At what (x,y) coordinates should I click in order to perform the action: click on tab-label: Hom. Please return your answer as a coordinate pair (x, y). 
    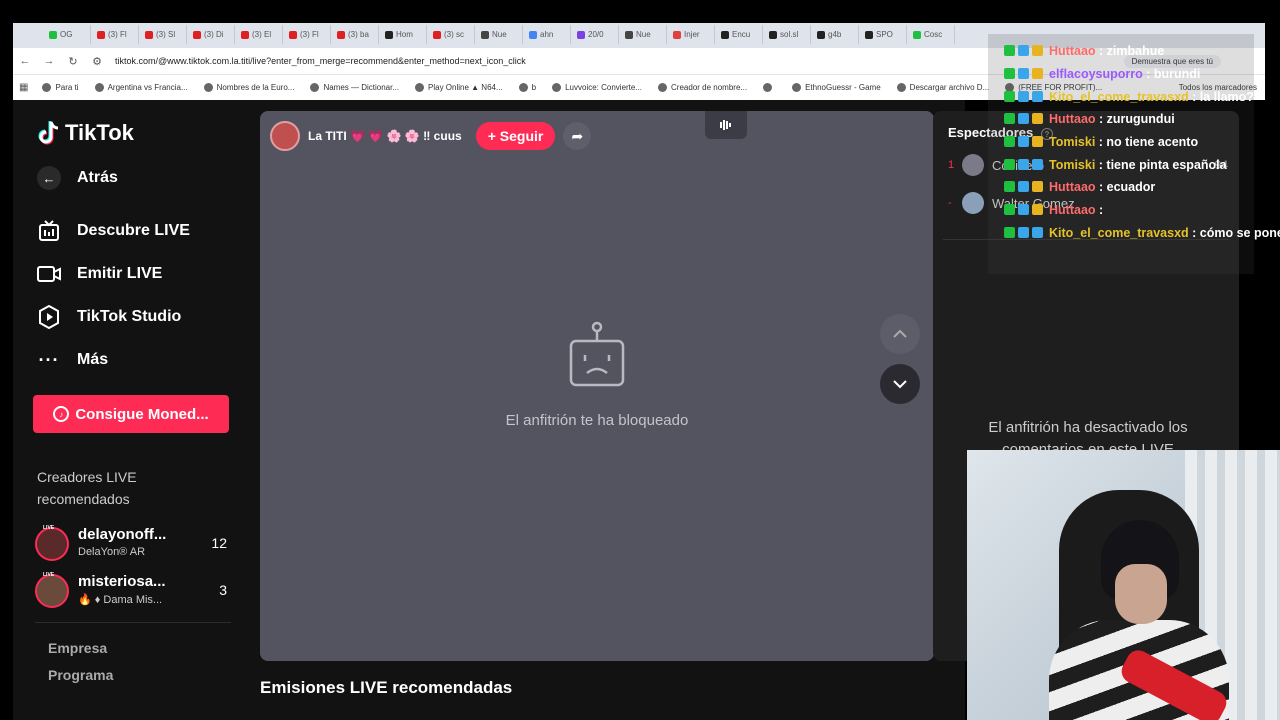
    Looking at the image, I should click on (404, 34).